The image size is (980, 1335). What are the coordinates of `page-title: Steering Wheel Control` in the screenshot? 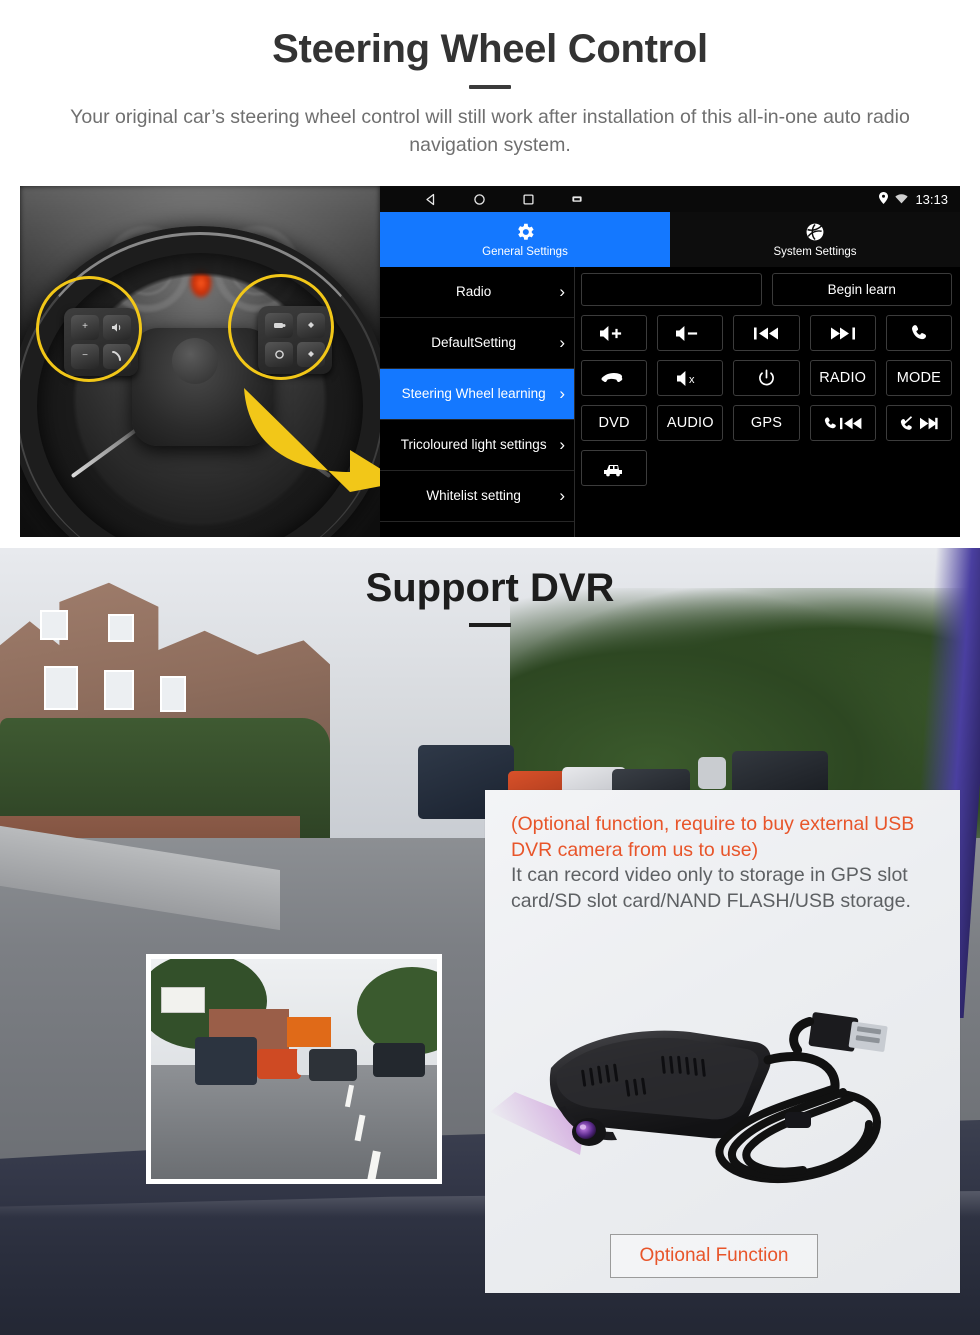 It's located at (490, 49).